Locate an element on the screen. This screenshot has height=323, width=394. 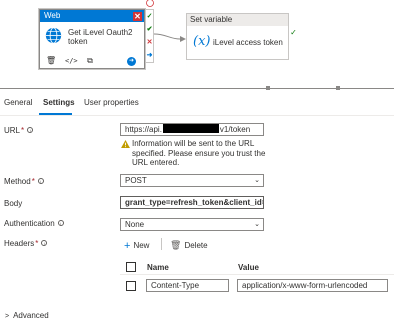
chevron-right-icon: > is located at coordinates (7, 316).